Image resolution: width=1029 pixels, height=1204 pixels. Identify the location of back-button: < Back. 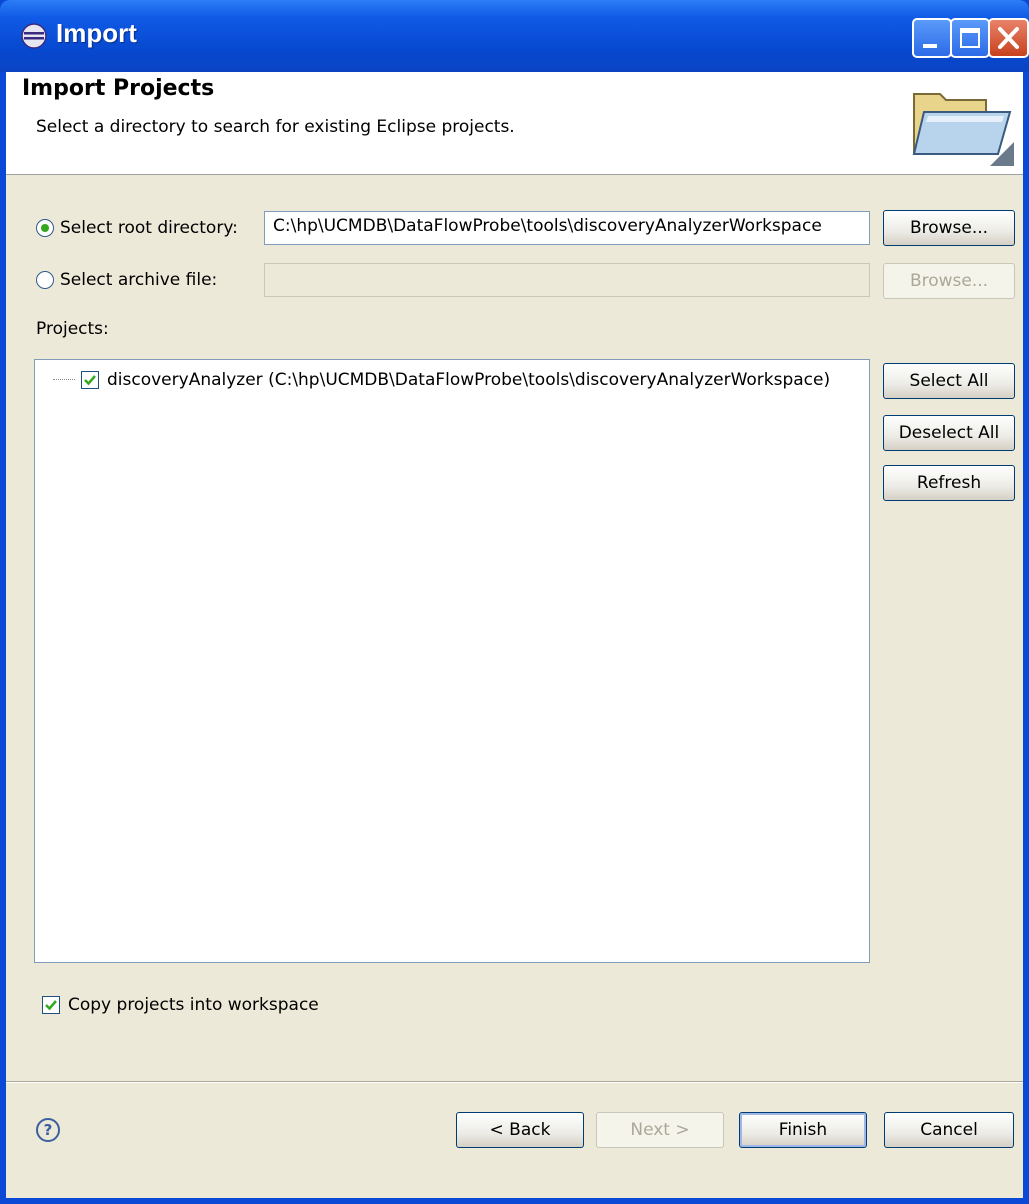
(520, 1130).